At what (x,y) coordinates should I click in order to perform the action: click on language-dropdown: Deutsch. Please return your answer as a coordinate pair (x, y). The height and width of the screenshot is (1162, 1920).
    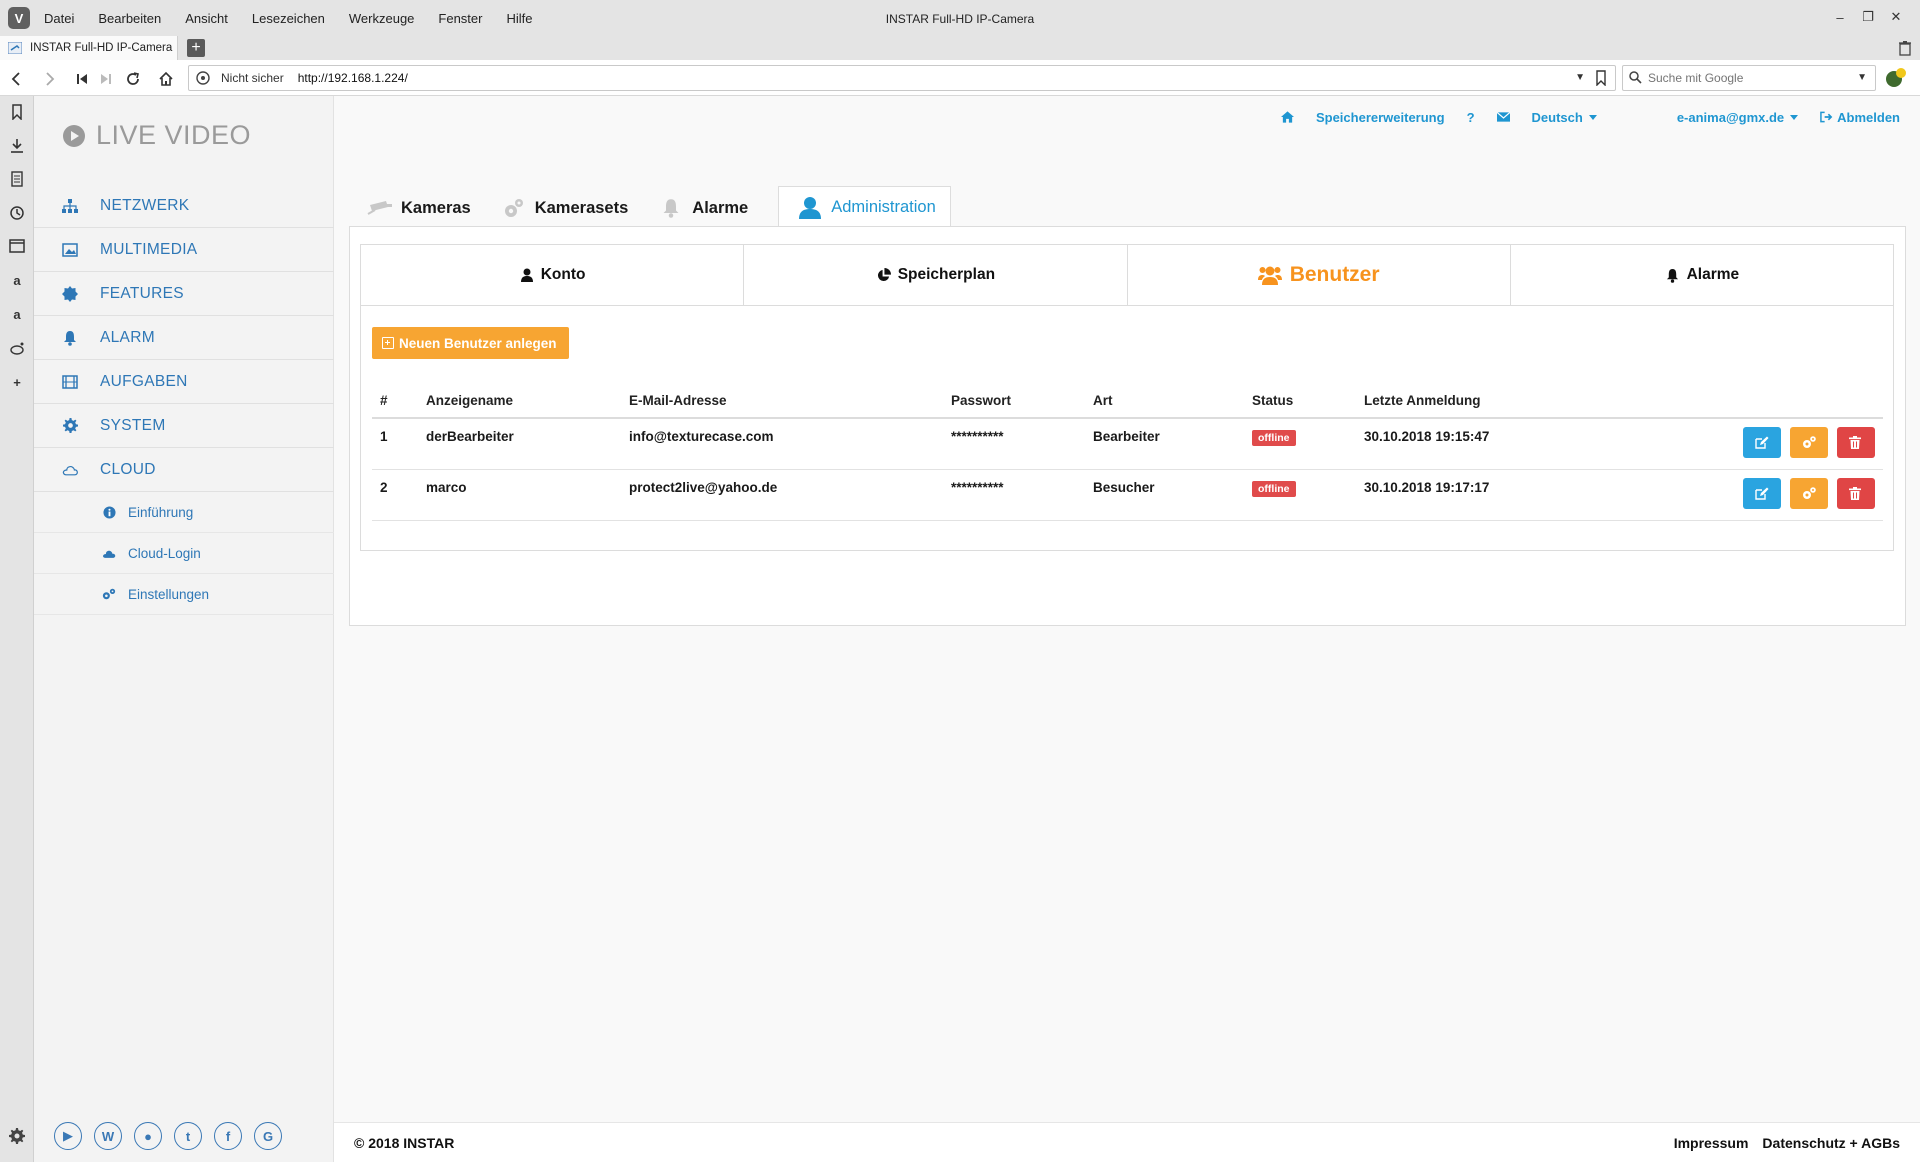
    Looking at the image, I should click on (1564, 117).